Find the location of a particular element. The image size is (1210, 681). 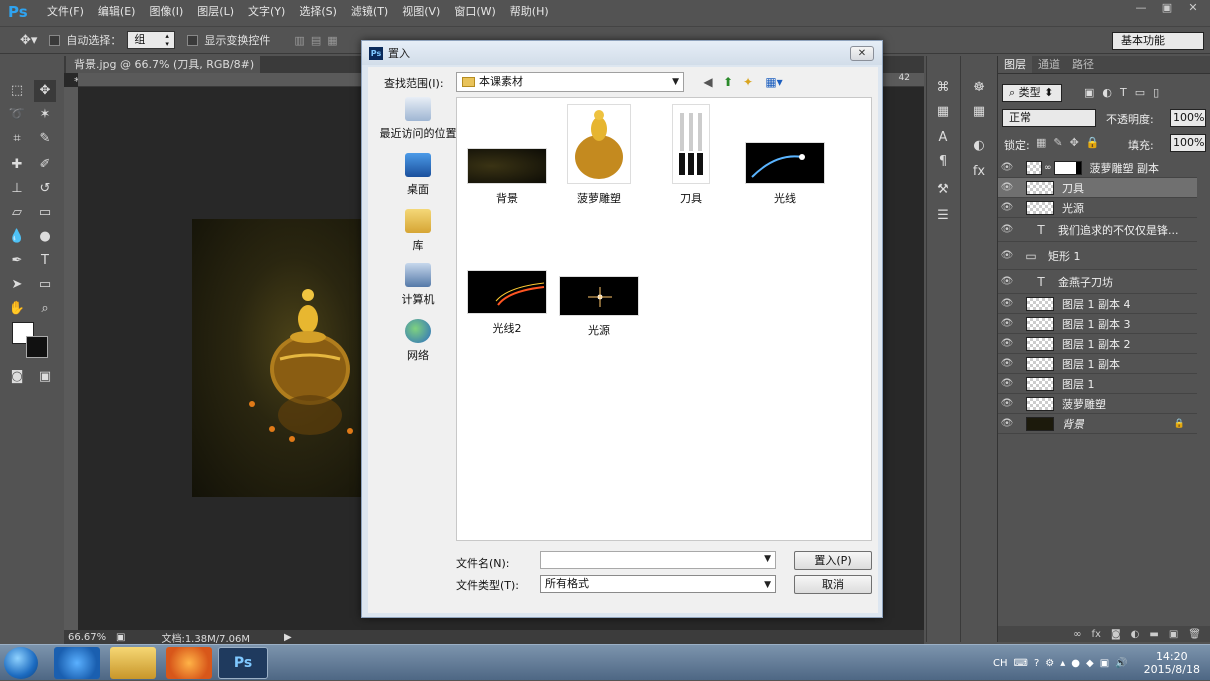

background-color-swatch is located at coordinates (37, 347).